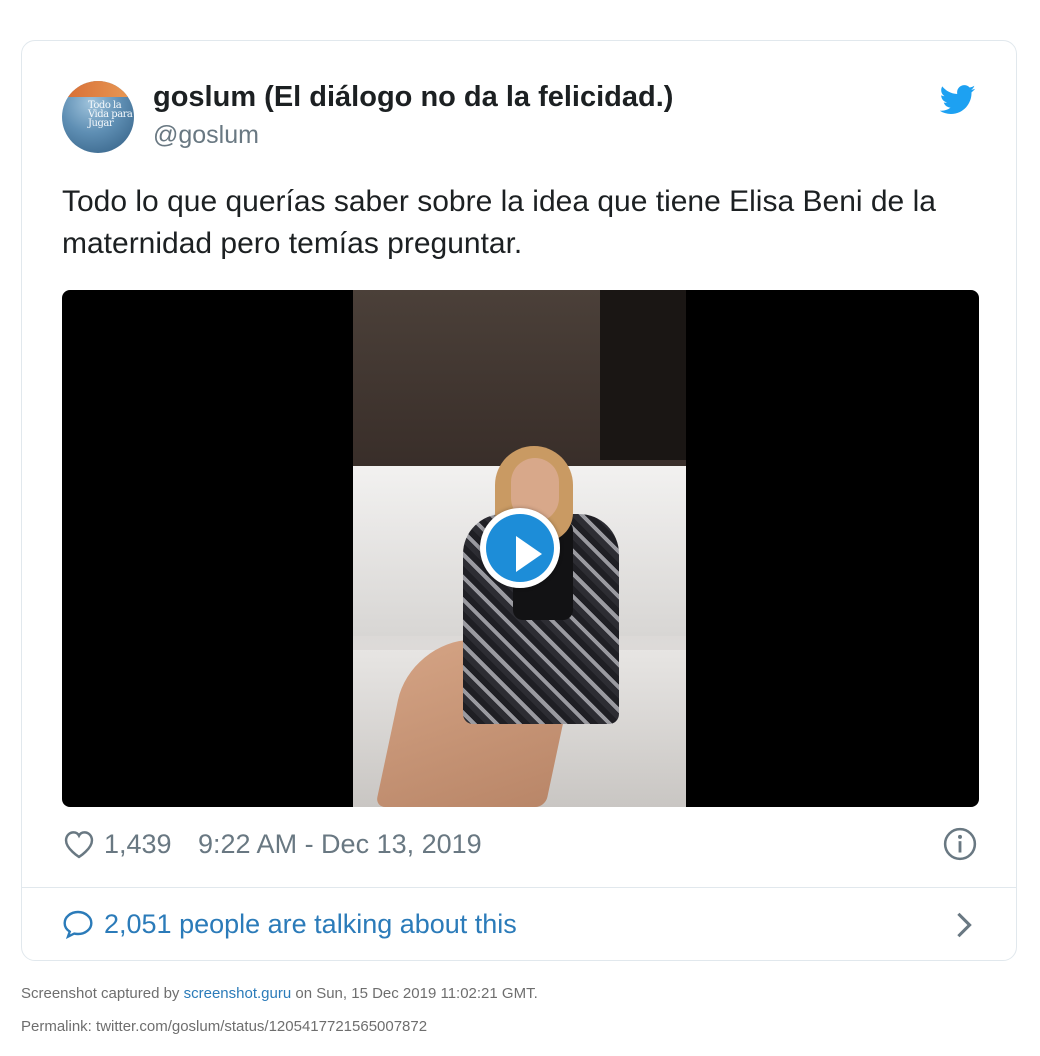  Describe the element at coordinates (413, 97) in the screenshot. I see `author-name: goslum (El diálogo no da la felicidad.)` at that location.